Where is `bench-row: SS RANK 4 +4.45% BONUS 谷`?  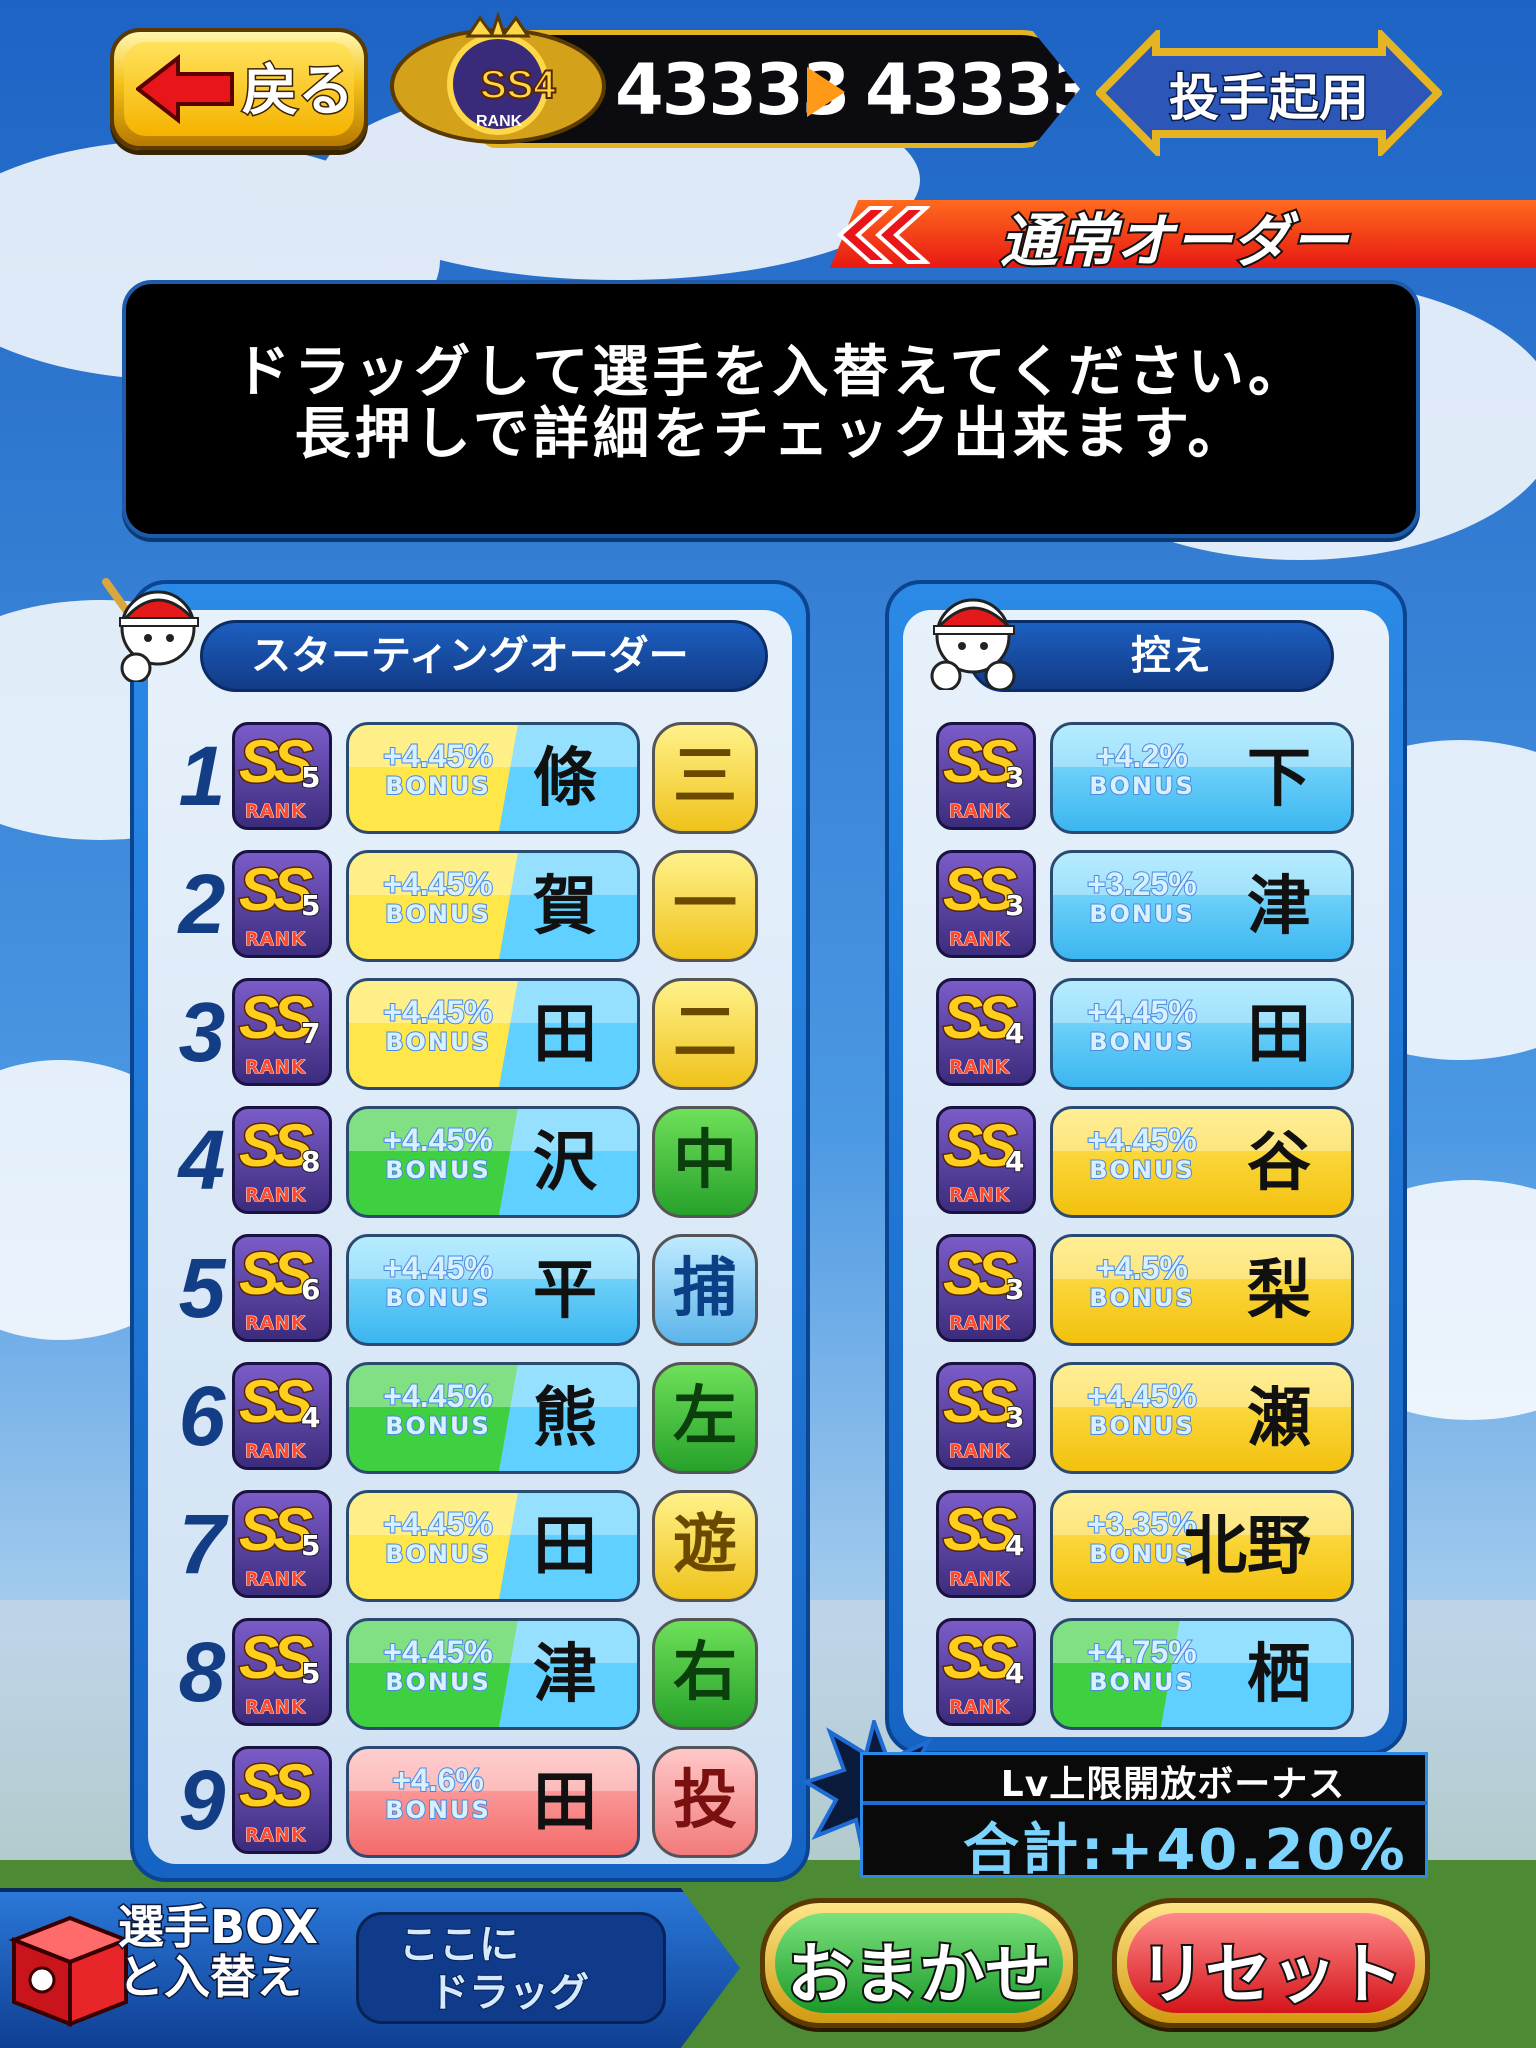
bench-row: SS RANK 4 +4.45% BONUS 谷 is located at coordinates (1146, 1162).